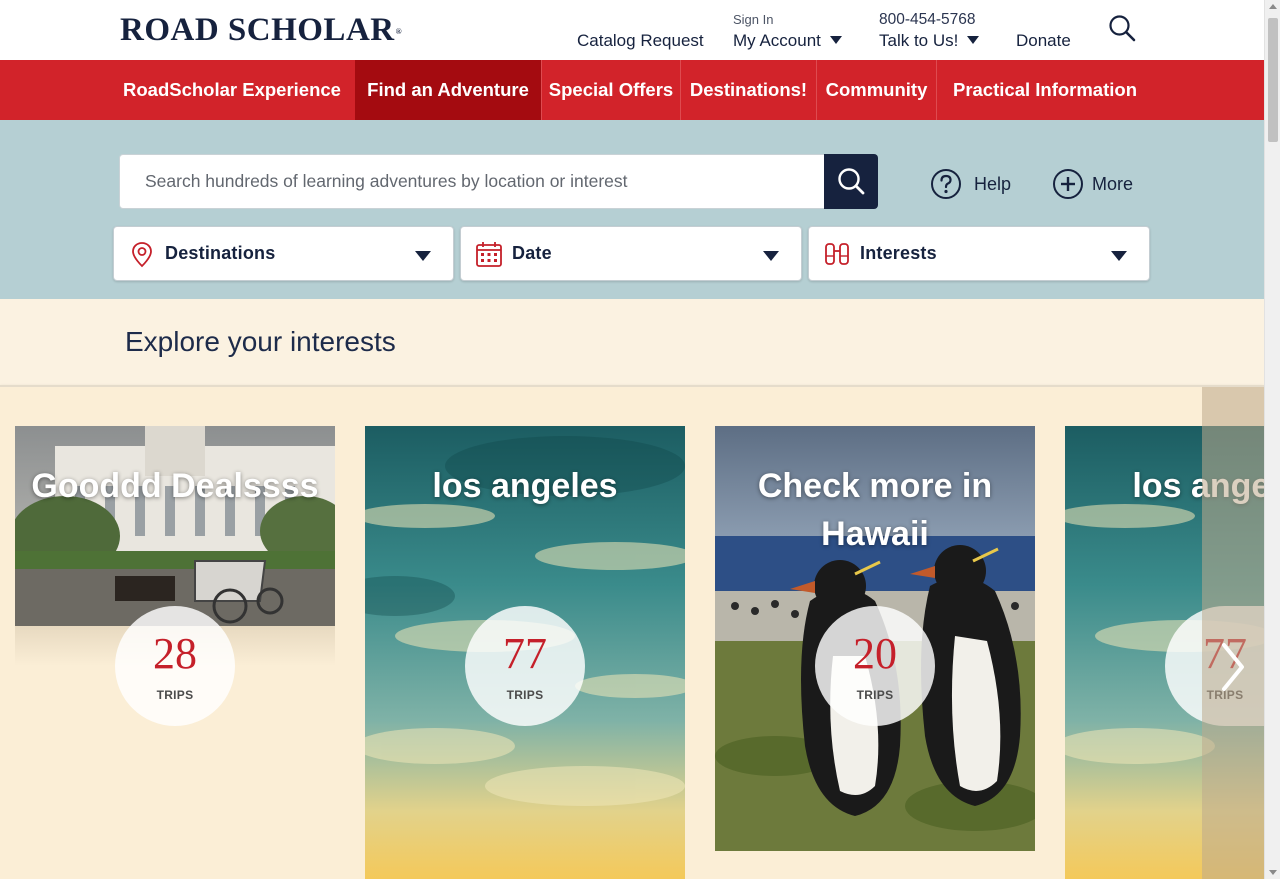  I want to click on trip-count: 28, so click(175, 653).